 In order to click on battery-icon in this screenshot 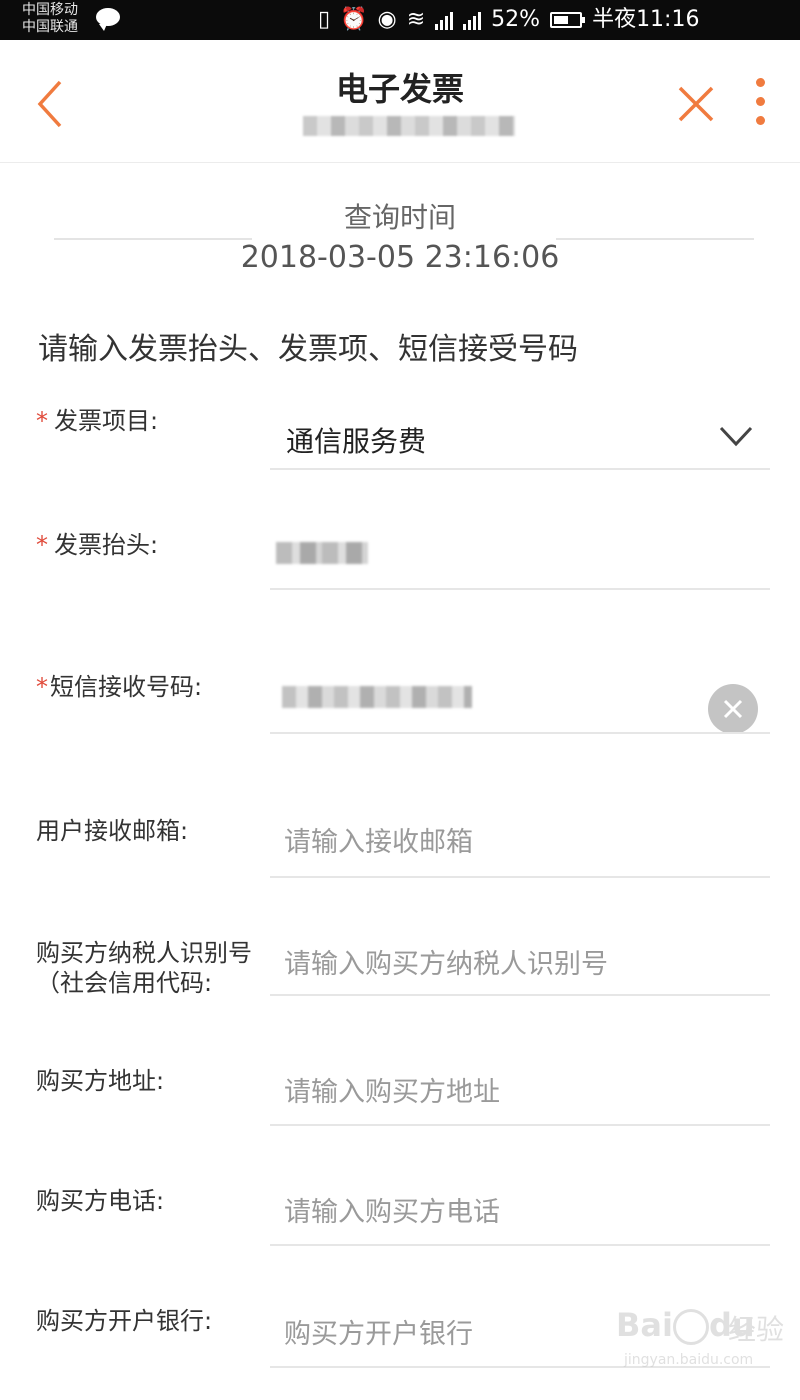, I will do `click(568, 20)`.